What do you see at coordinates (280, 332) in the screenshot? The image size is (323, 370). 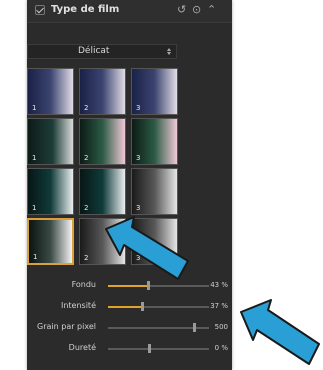 I see `annotation-arrow-right` at bounding box center [280, 332].